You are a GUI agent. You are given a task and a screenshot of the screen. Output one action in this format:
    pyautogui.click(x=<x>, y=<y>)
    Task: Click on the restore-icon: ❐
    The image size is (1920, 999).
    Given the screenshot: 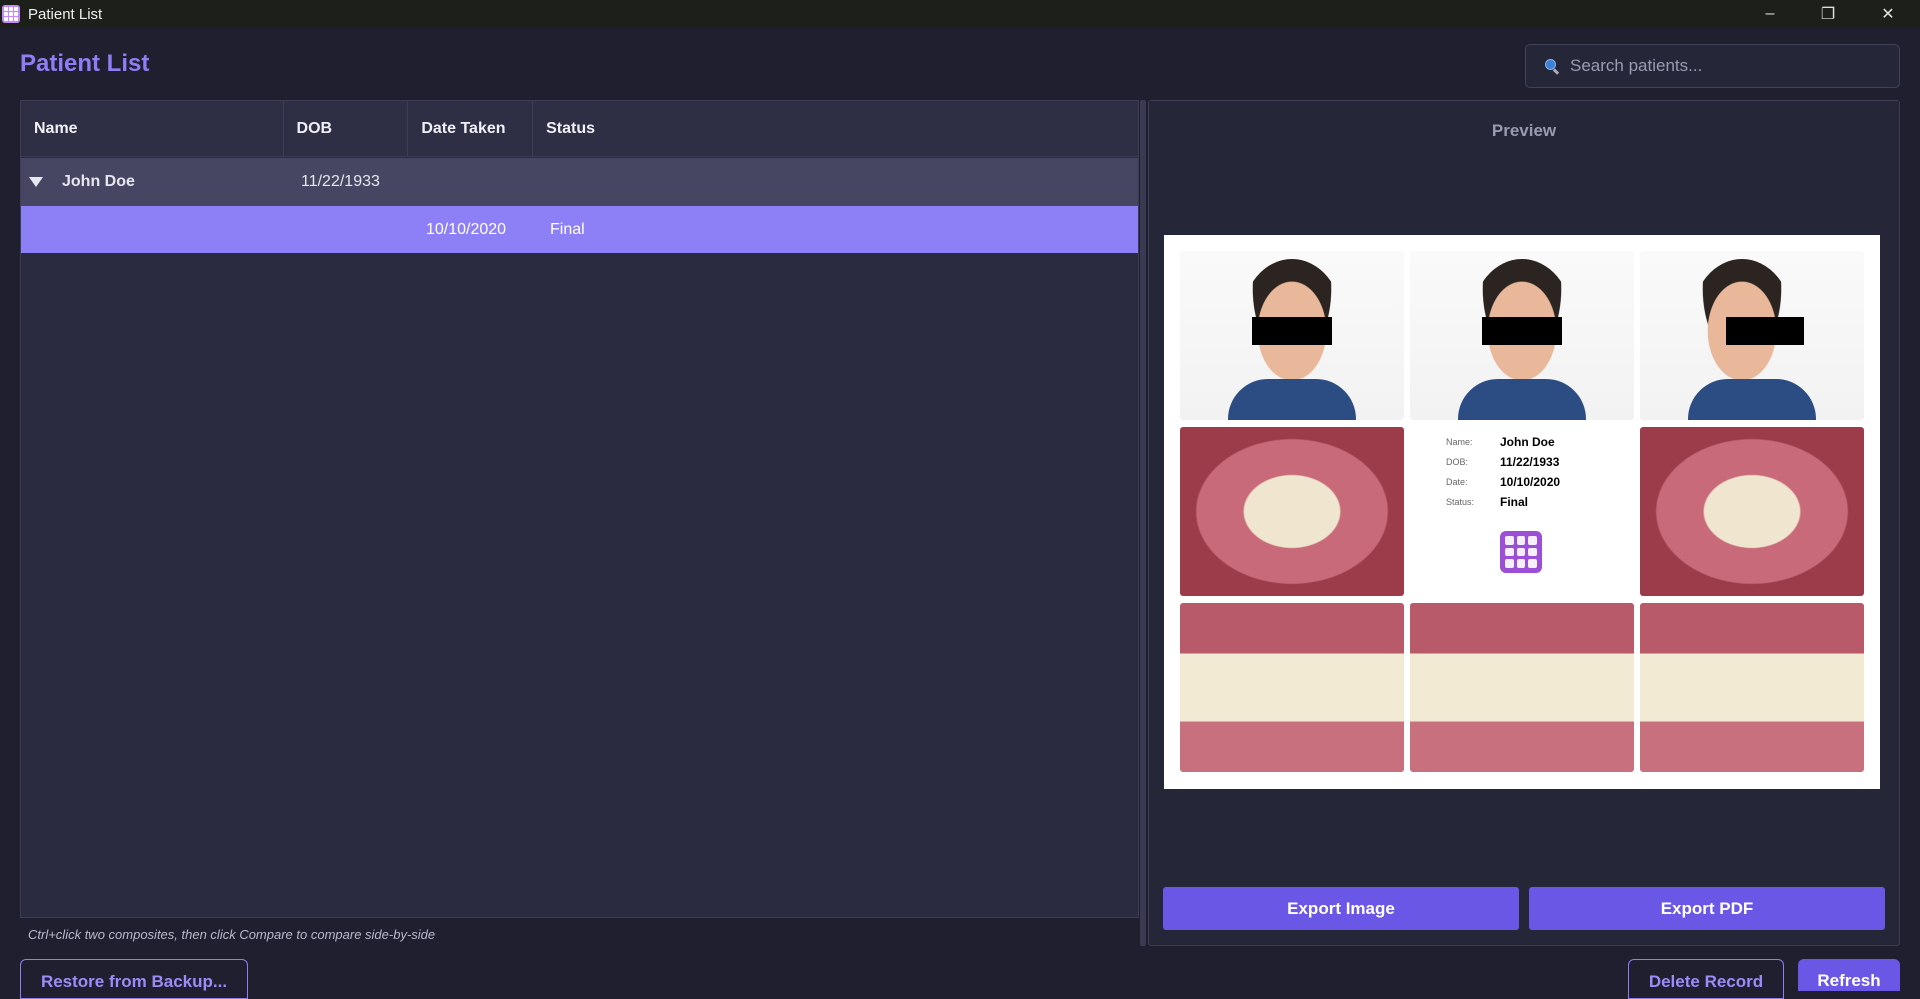 What is the action you would take?
    pyautogui.click(x=1828, y=14)
    